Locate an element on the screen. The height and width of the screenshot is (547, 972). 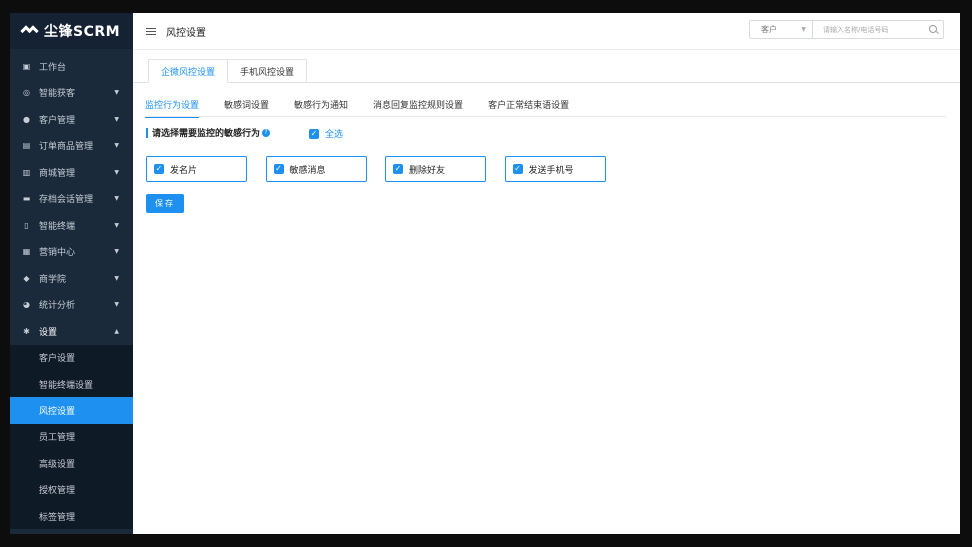
select-all-checkbox: ✓ 全选 is located at coordinates (326, 133).